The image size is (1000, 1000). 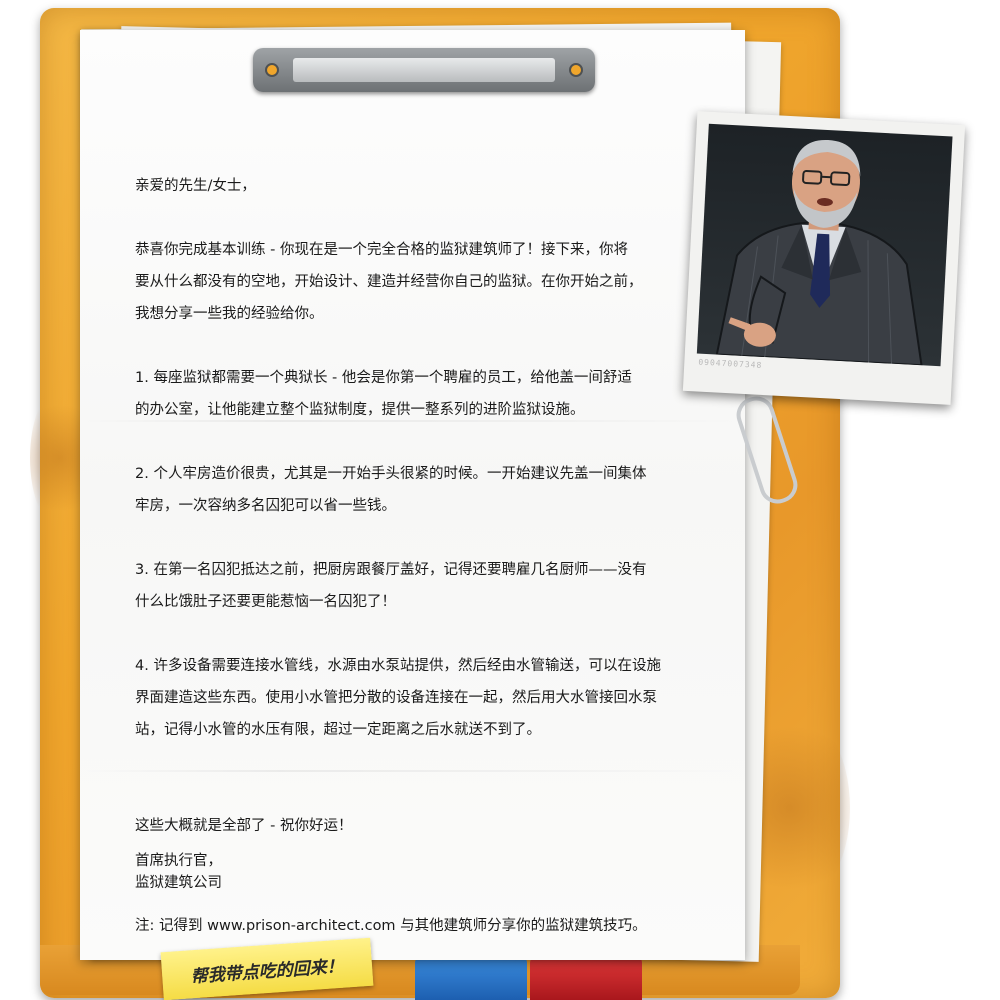 What do you see at coordinates (398, 666) in the screenshot?
I see `tip-4-line: 4. 许多设备需要连接水管线，水源由水泵站提供，然后经由水管输送，可以在设施` at bounding box center [398, 666].